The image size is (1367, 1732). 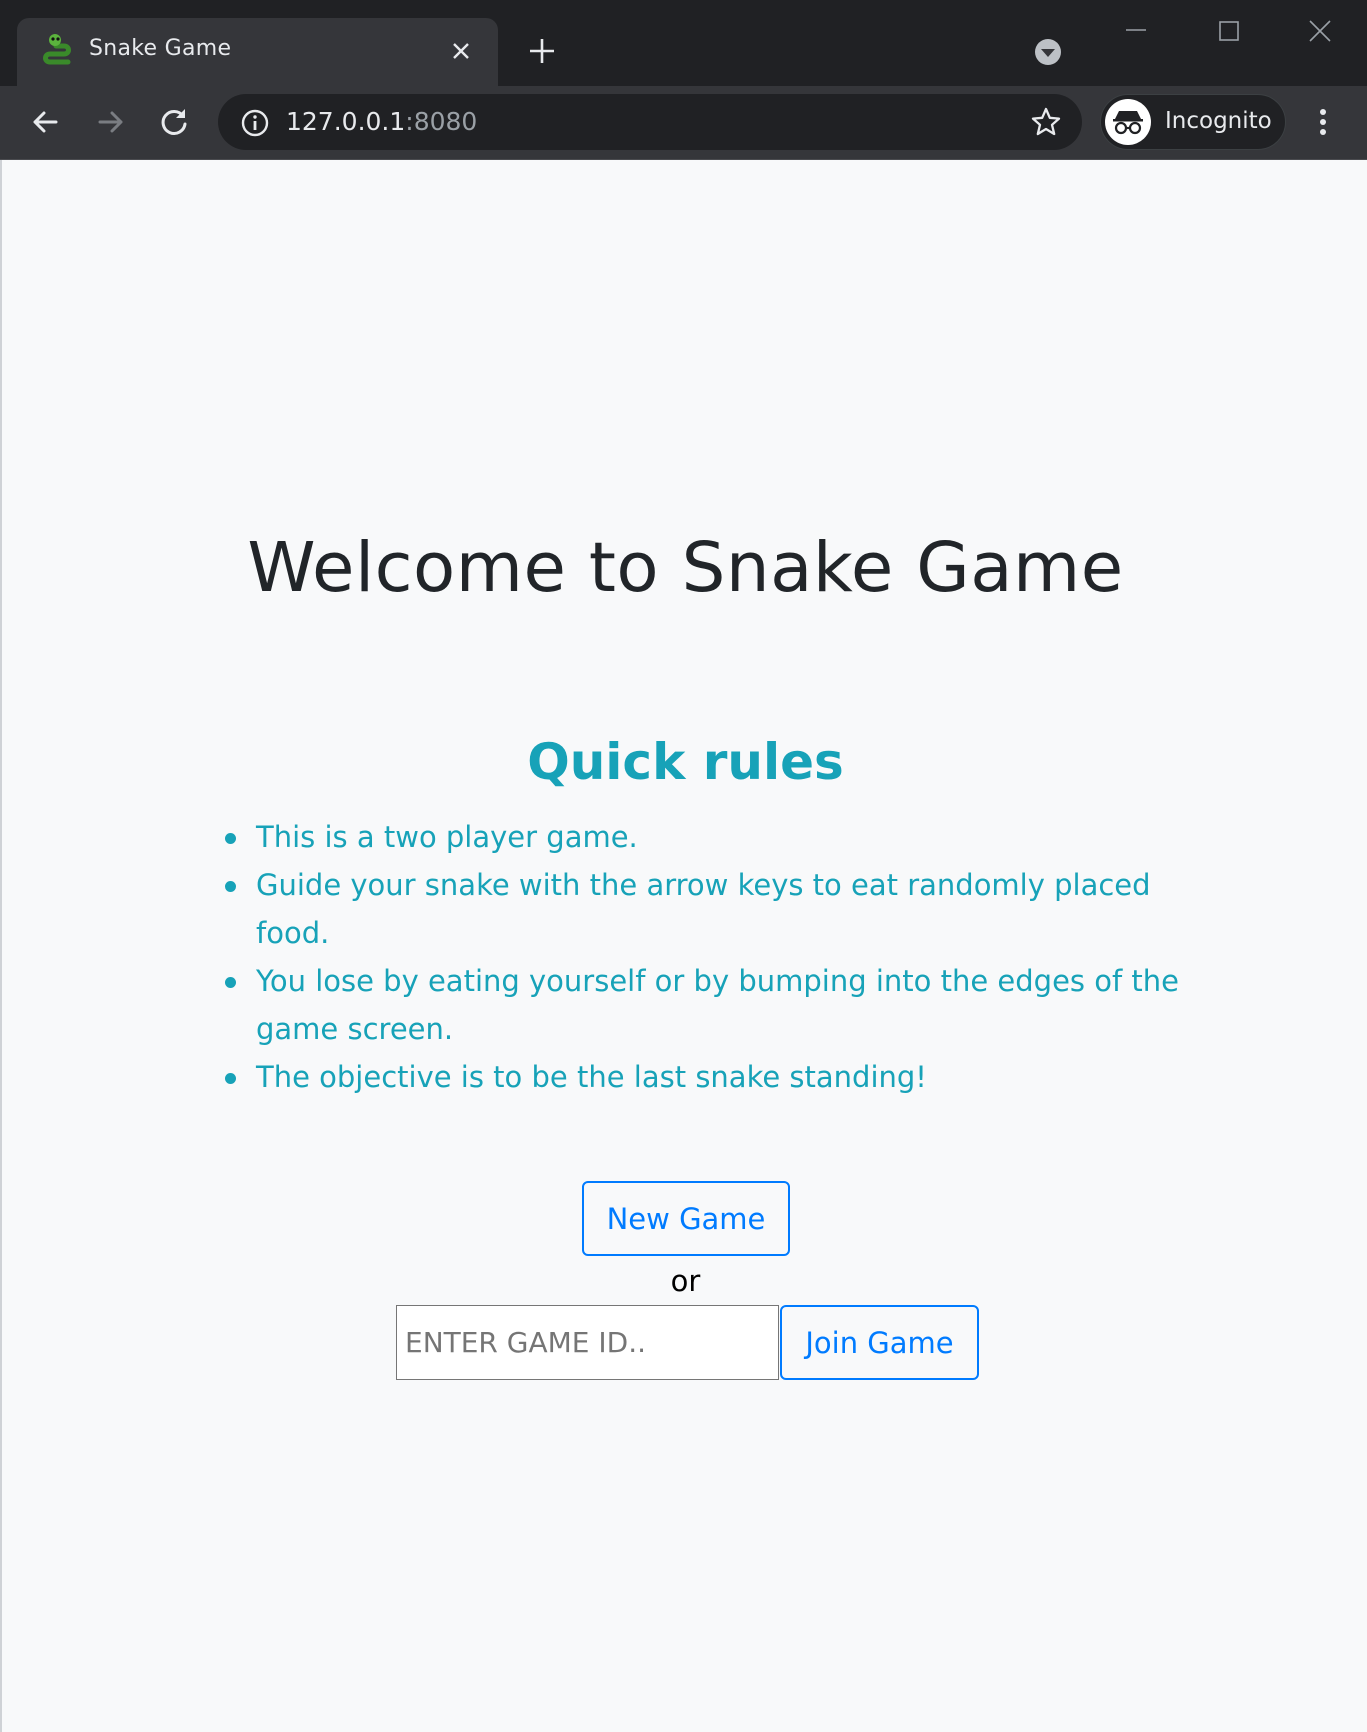 What do you see at coordinates (542, 51) in the screenshot?
I see `new-tab-icon` at bounding box center [542, 51].